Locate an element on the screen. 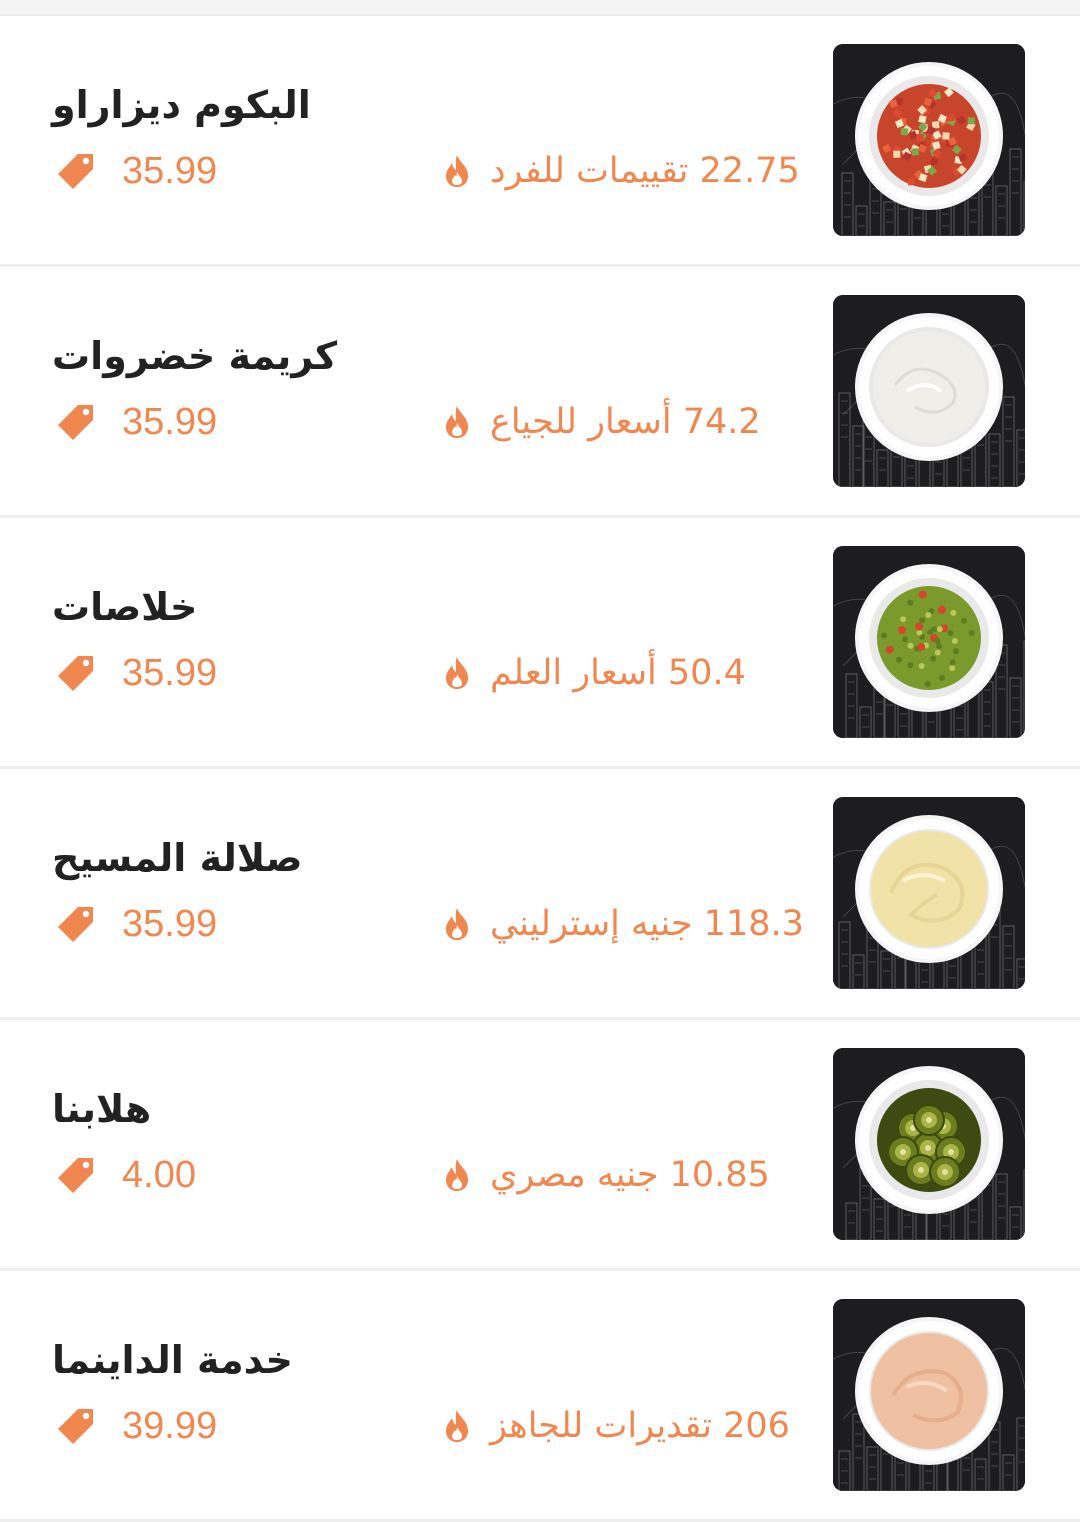 The height and width of the screenshot is (1522, 1080). item-title: خلاصات is located at coordinates (125, 607).